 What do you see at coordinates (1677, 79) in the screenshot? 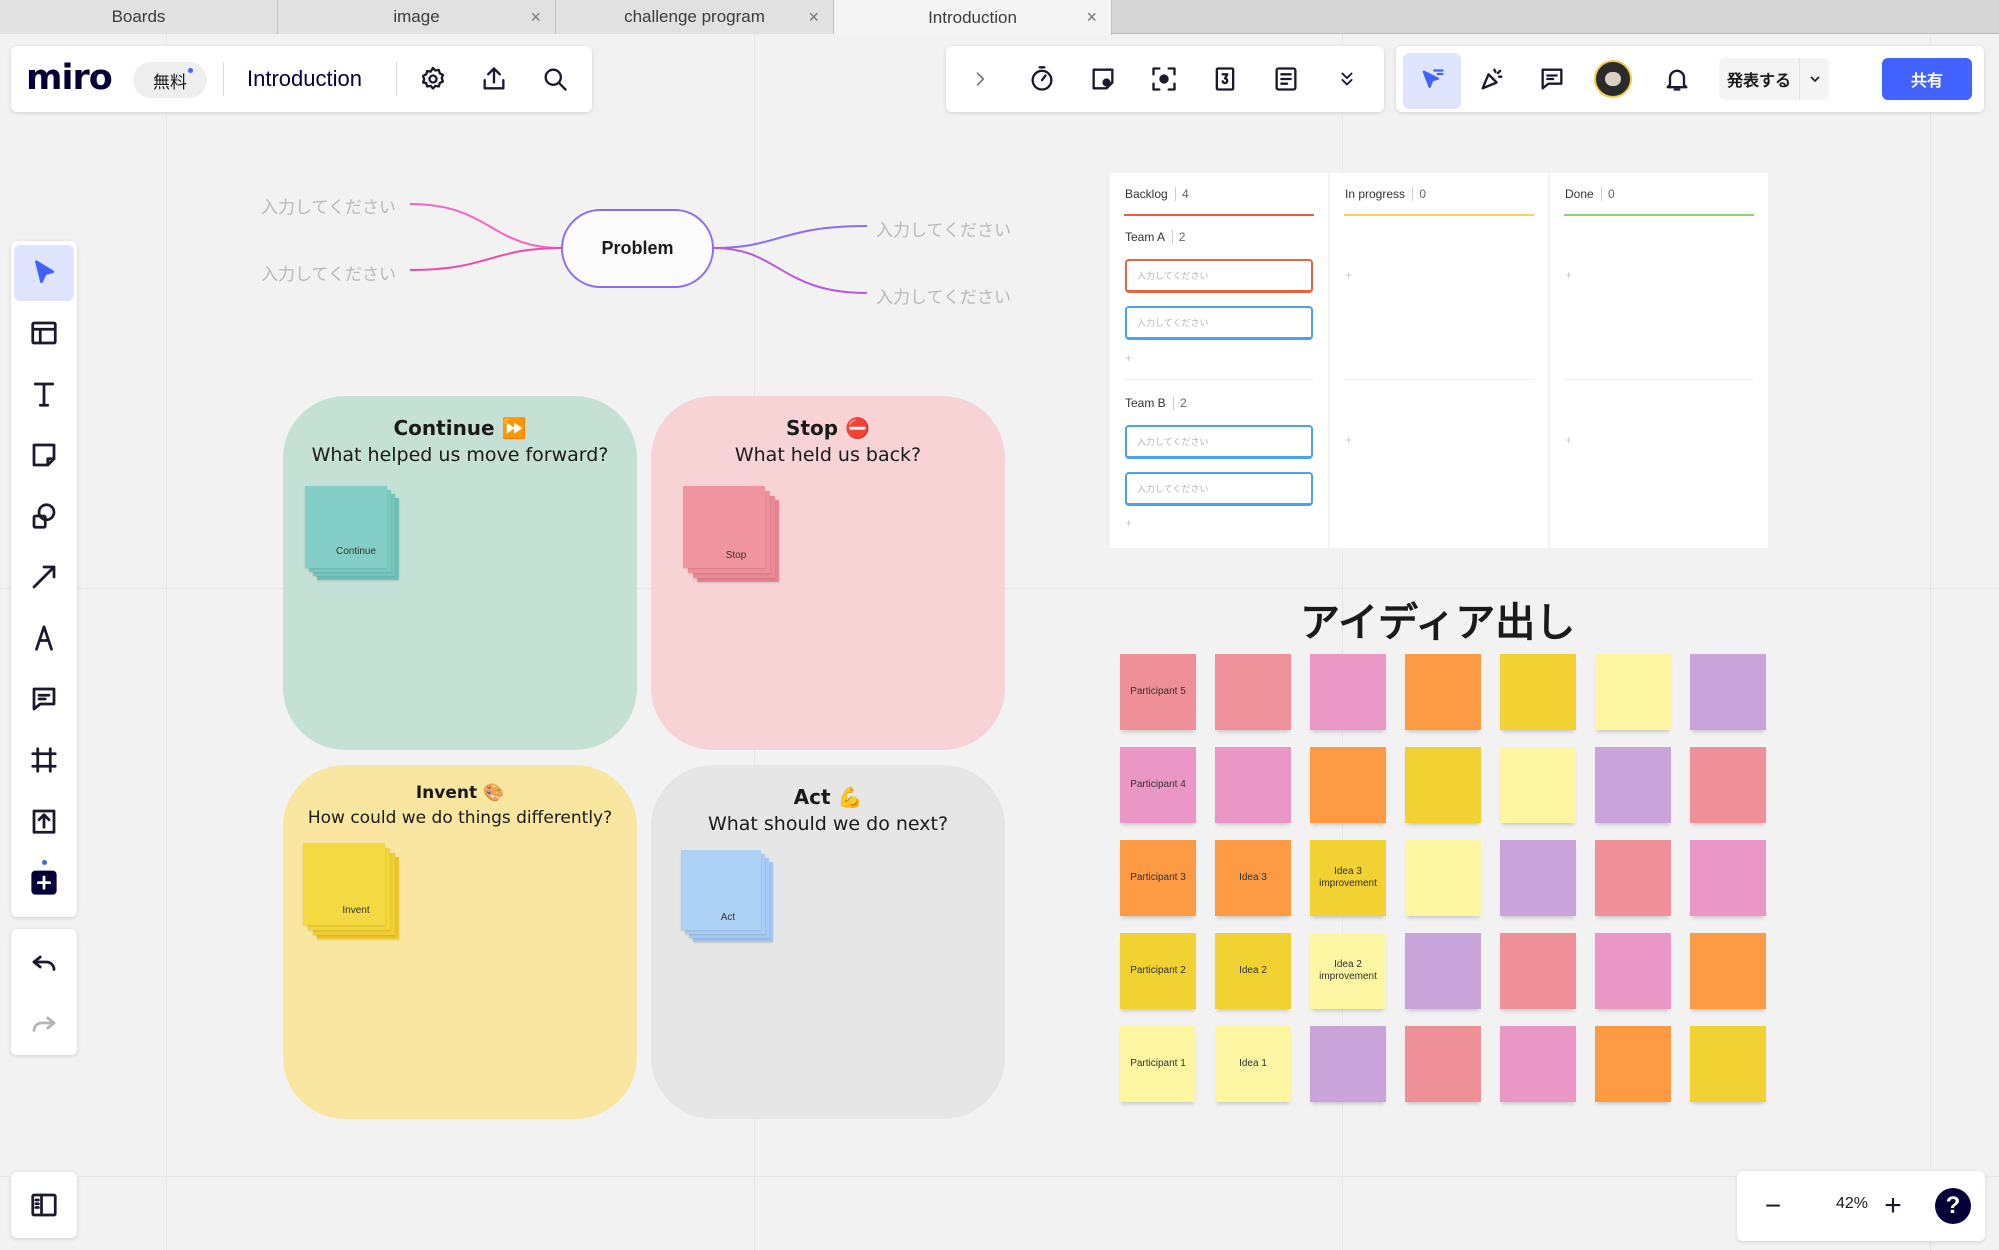
I see `bell-icon` at bounding box center [1677, 79].